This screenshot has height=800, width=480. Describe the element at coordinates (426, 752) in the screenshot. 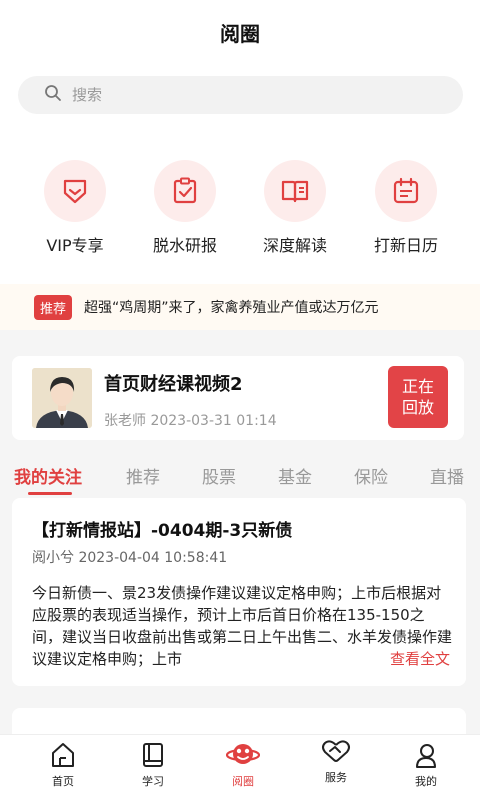

I see `profile-icon` at that location.